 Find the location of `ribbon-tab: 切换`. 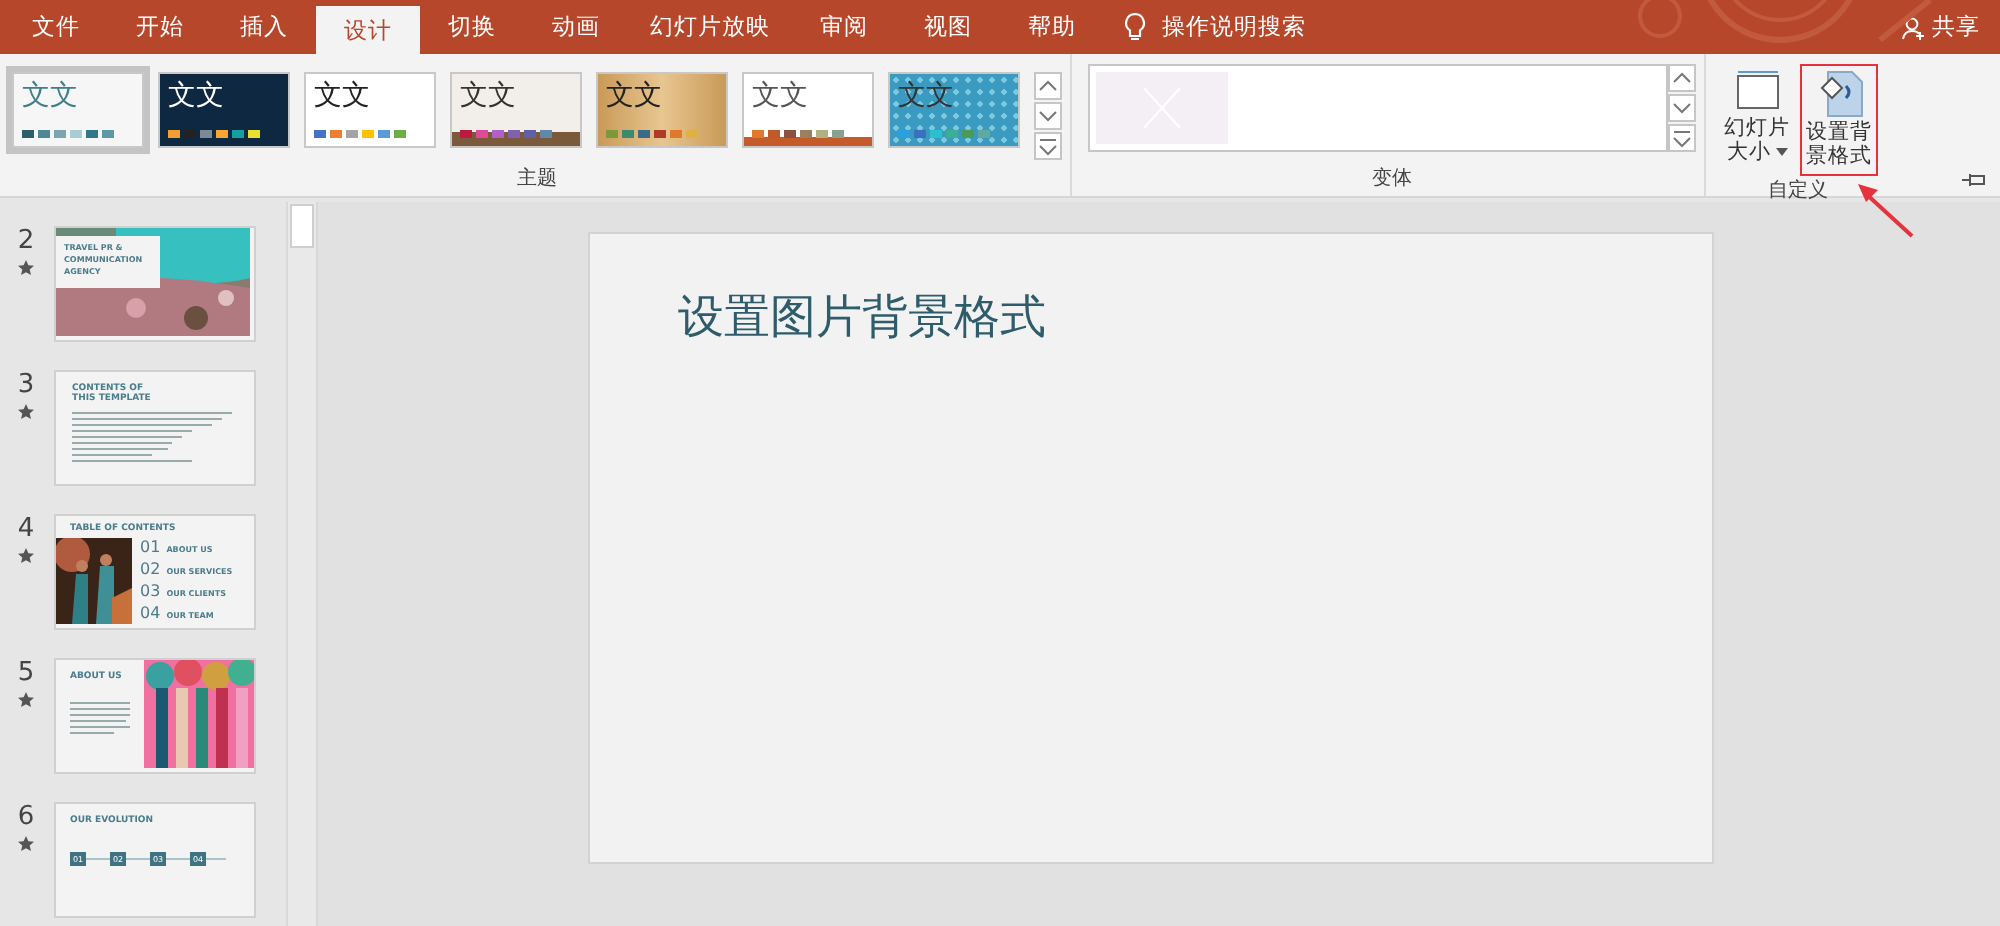

ribbon-tab: 切换 is located at coordinates (472, 27).